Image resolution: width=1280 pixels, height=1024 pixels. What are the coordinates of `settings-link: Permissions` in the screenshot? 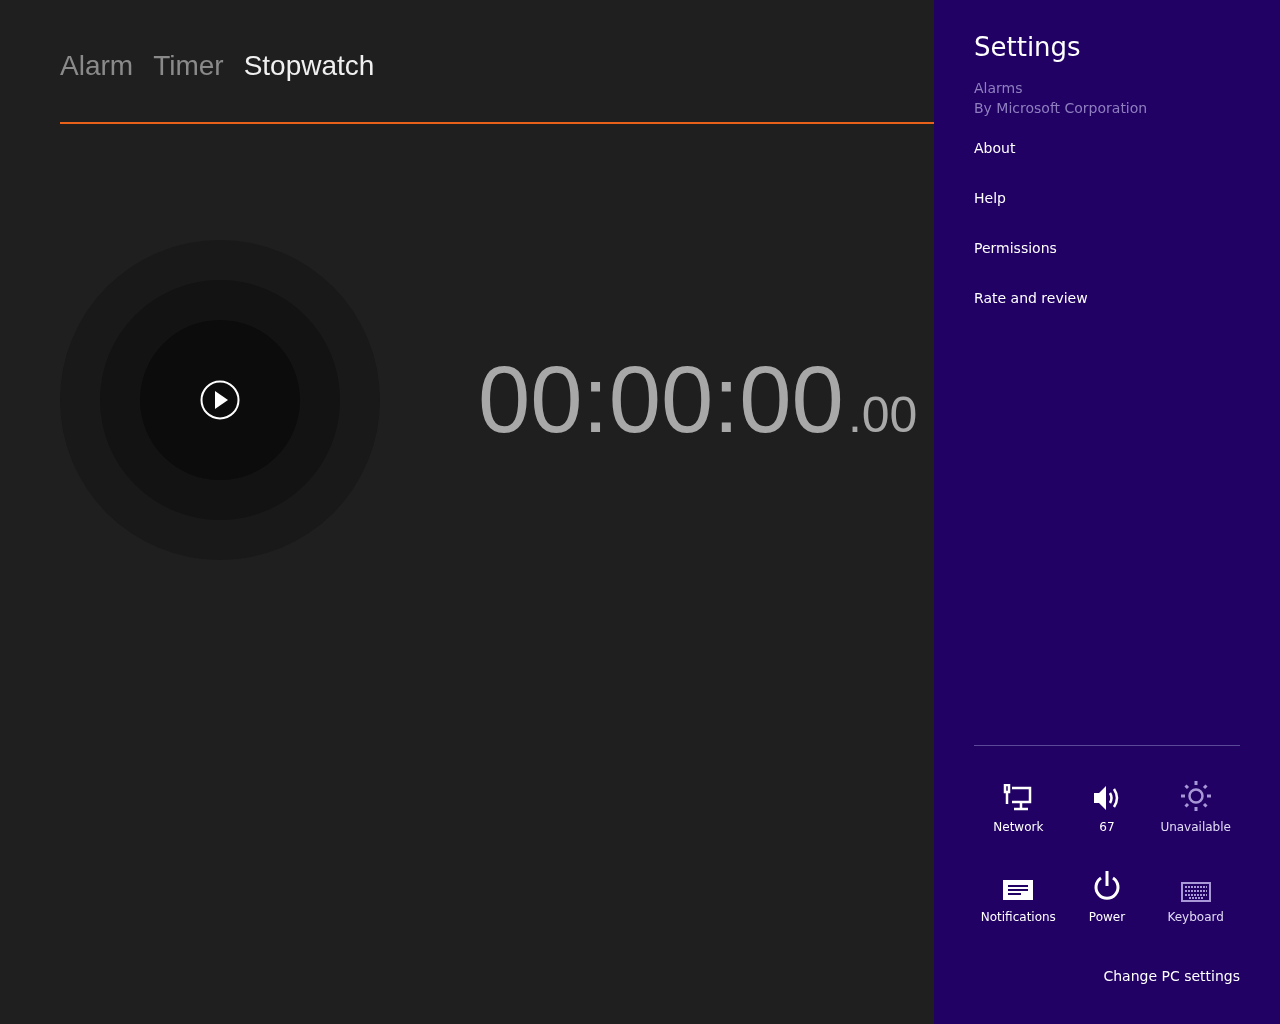 It's located at (1107, 248).